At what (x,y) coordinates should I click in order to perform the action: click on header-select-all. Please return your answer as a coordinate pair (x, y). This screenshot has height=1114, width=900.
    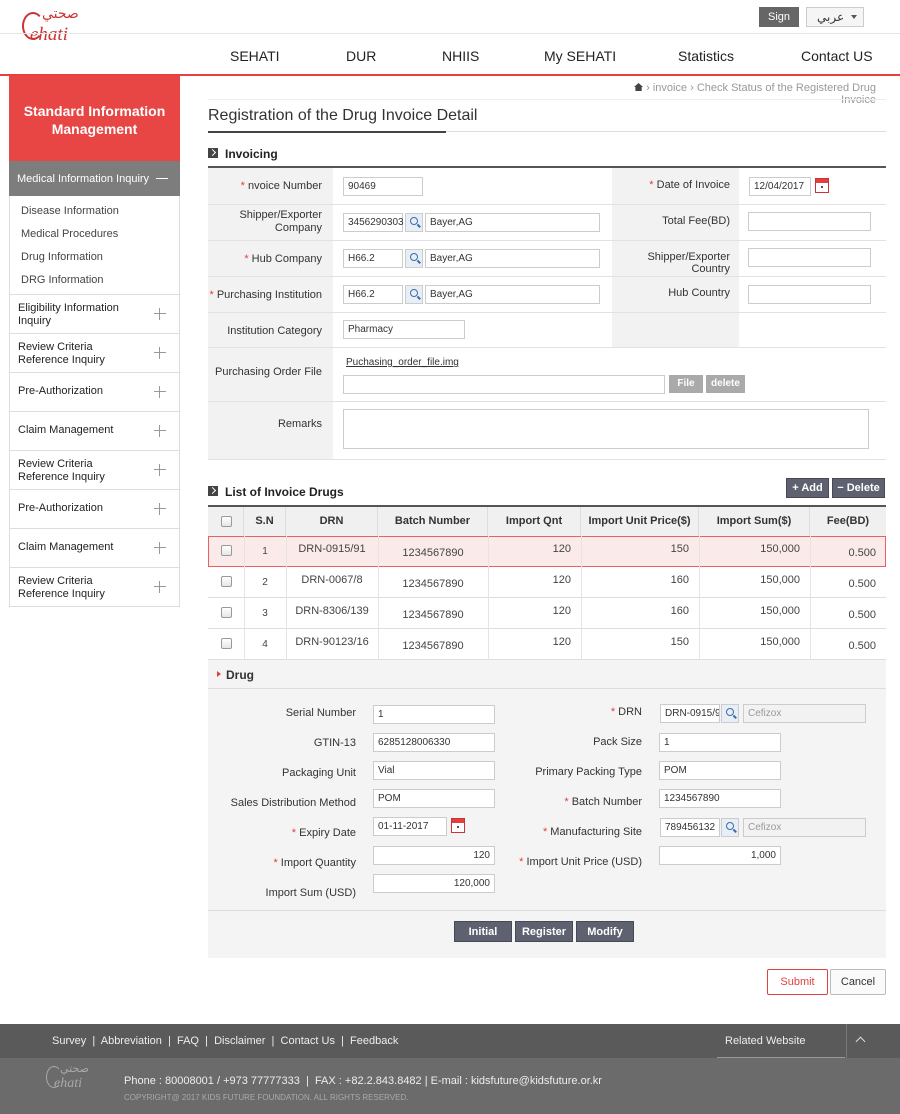
    Looking at the image, I should click on (226, 521).